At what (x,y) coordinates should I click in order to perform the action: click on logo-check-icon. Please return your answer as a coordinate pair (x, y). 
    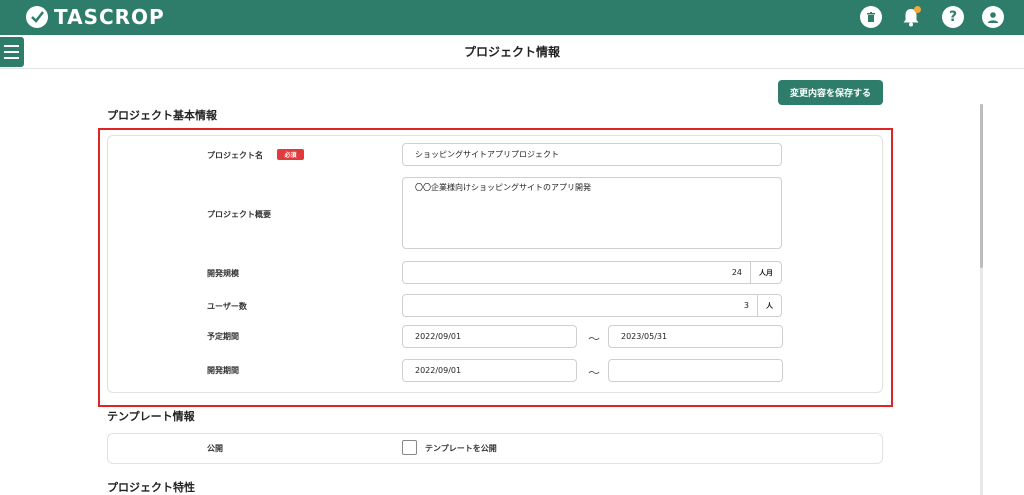
    Looking at the image, I should click on (37, 17).